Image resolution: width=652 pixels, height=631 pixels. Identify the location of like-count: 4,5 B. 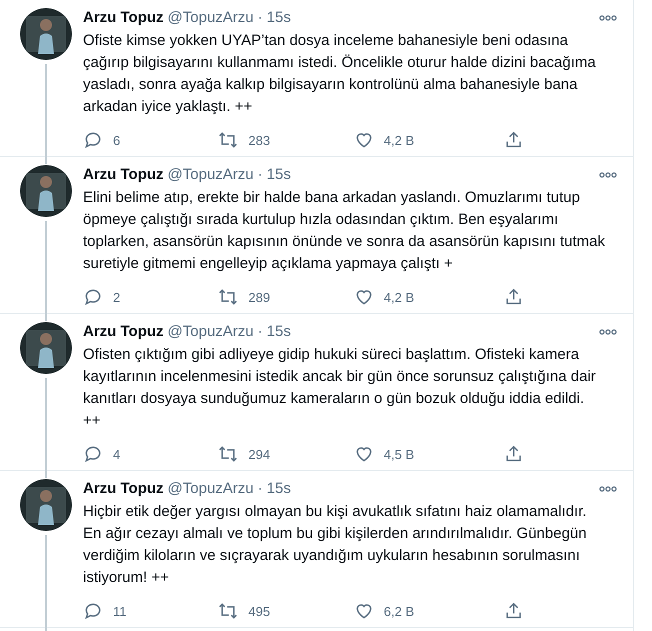
(399, 454).